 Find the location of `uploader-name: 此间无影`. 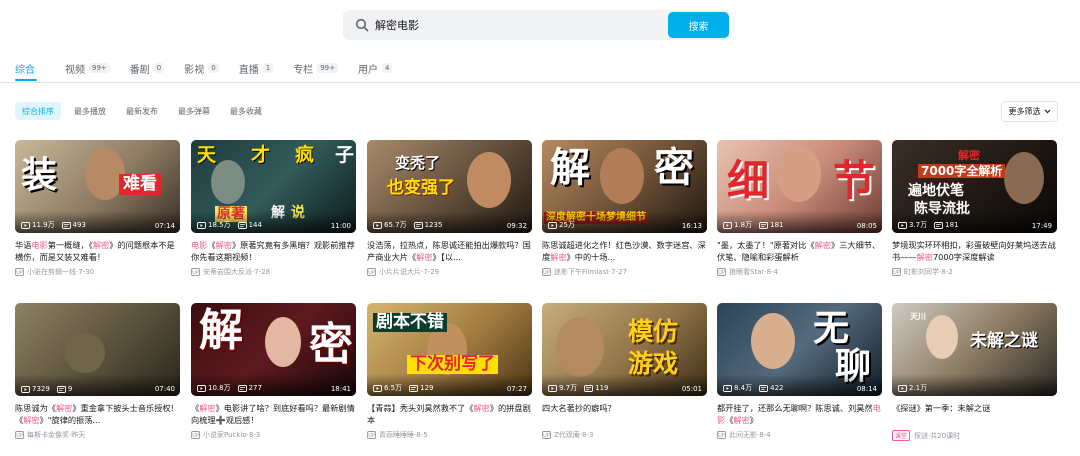

uploader-name: 此间无影 is located at coordinates (743, 435).